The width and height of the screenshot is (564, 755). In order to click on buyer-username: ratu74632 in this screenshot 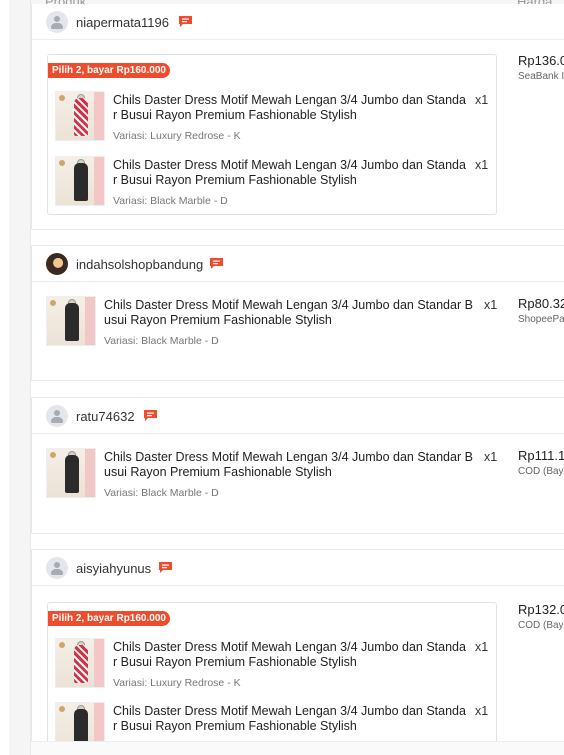, I will do `click(105, 416)`.